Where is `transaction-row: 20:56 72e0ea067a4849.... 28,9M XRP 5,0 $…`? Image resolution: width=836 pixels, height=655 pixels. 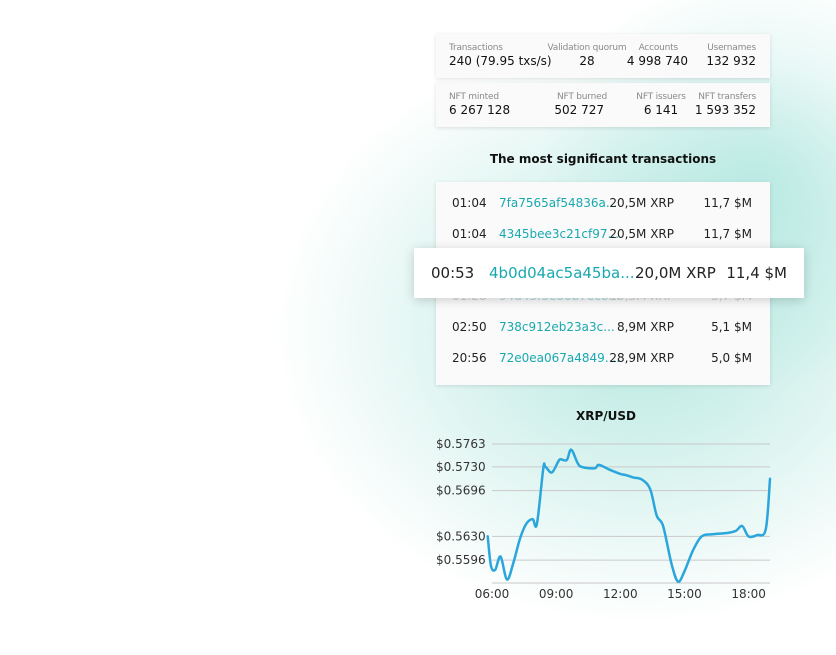
transaction-row: 20:56 72e0ea067a4849.... 28,9M XRP 5,0 $… is located at coordinates (603, 361).